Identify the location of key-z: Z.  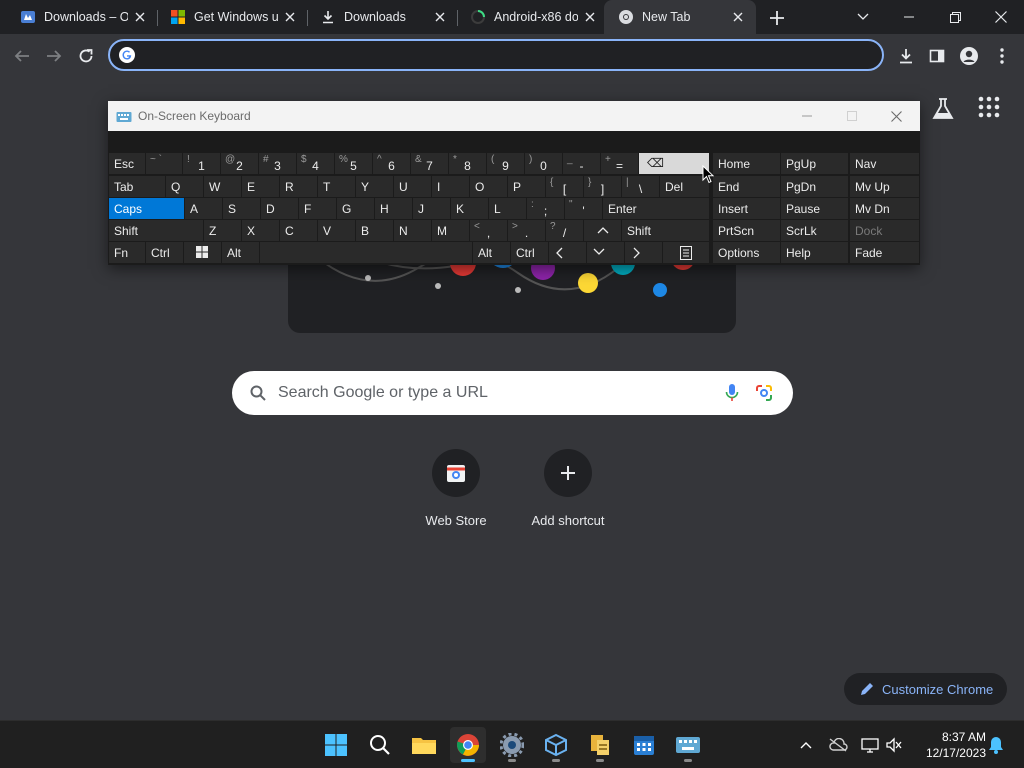
(222, 230).